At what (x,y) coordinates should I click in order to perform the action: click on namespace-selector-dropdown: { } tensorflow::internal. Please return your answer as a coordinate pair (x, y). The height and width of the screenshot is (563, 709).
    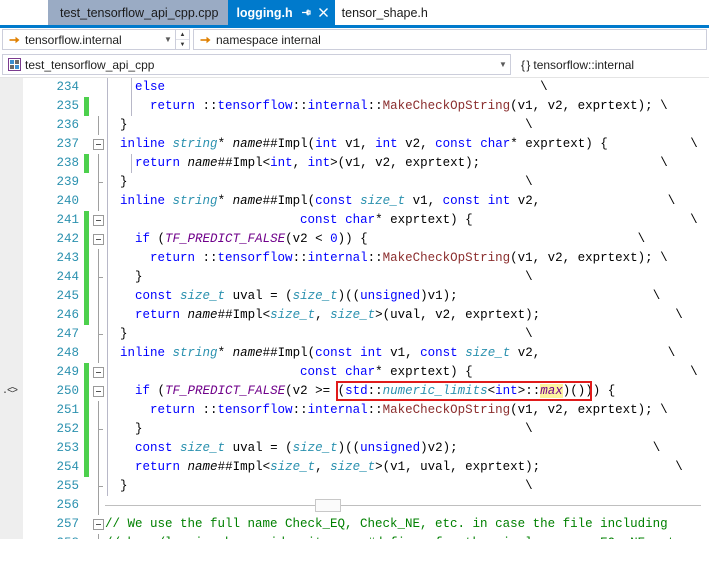
    Looking at the image, I should click on (610, 64).